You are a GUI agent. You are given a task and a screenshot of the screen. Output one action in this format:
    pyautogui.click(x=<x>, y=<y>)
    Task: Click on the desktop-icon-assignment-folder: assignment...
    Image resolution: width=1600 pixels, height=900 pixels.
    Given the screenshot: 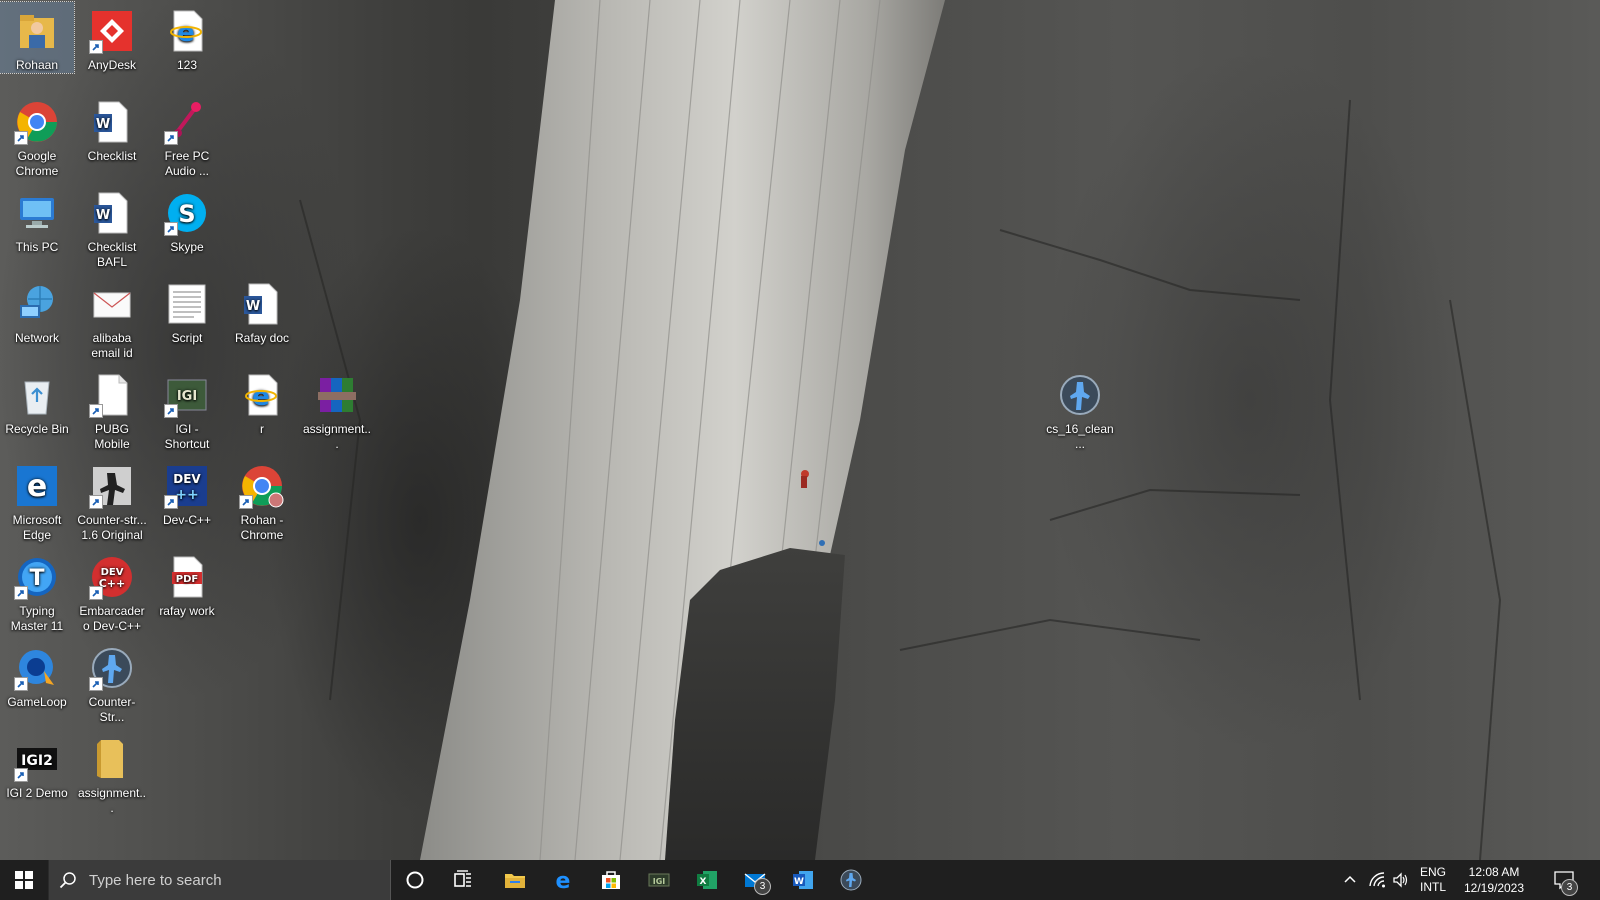 What is the action you would take?
    pyautogui.click(x=112, y=773)
    